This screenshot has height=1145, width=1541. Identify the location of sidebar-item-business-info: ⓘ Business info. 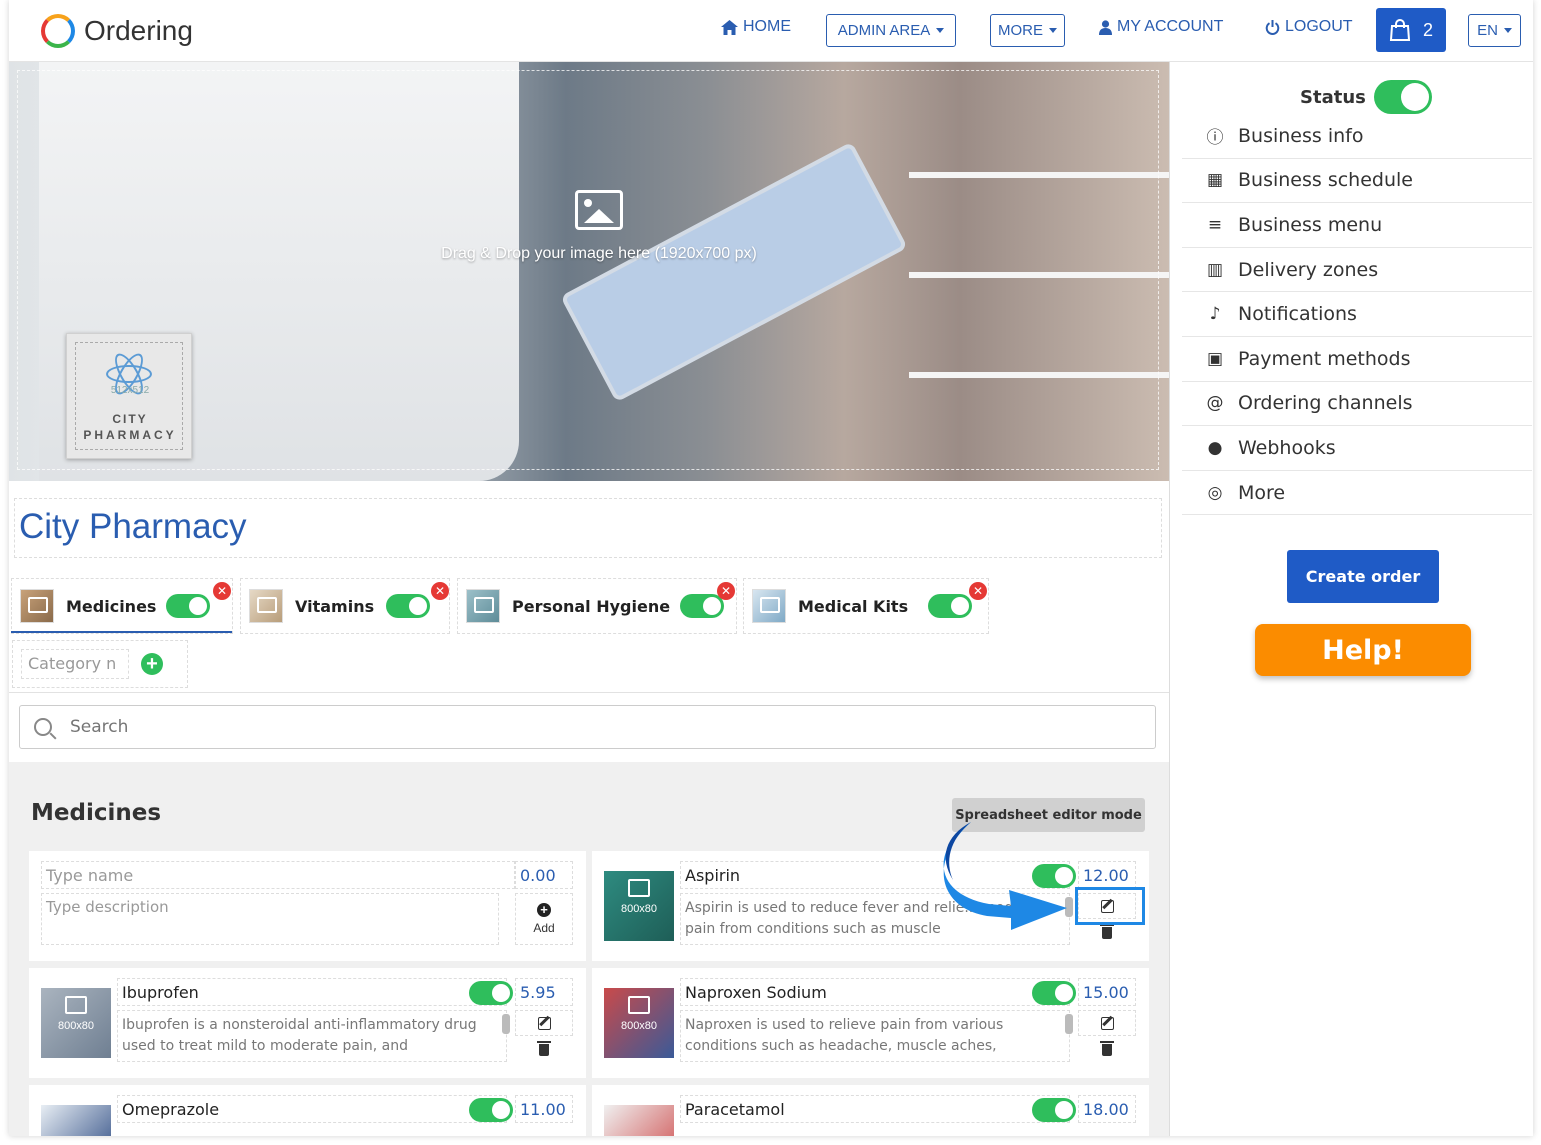
(1357, 136).